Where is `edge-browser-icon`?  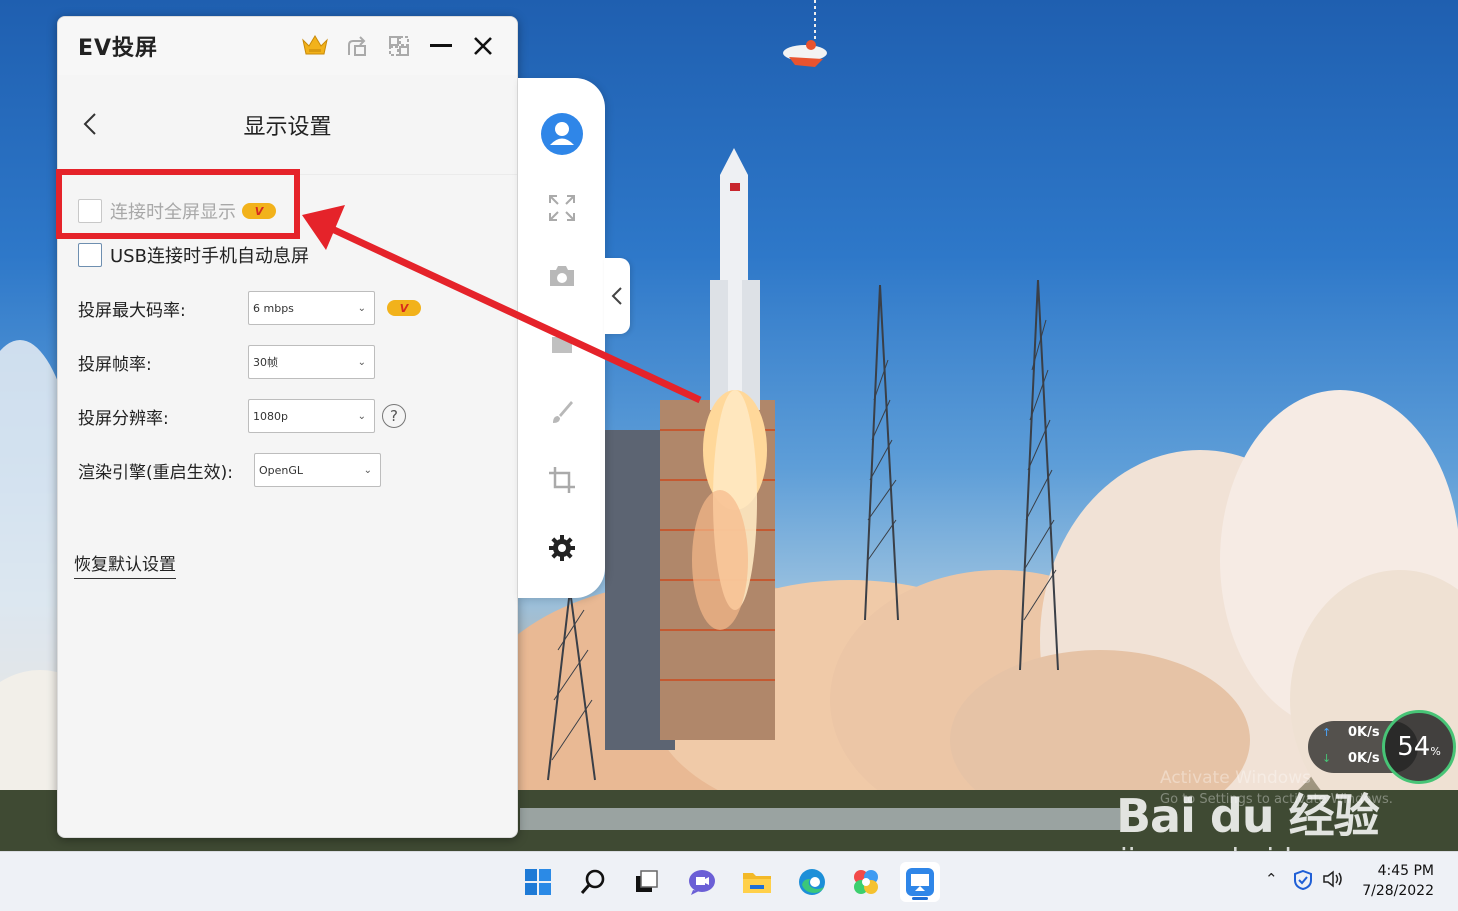
edge-browser-icon is located at coordinates (812, 882).